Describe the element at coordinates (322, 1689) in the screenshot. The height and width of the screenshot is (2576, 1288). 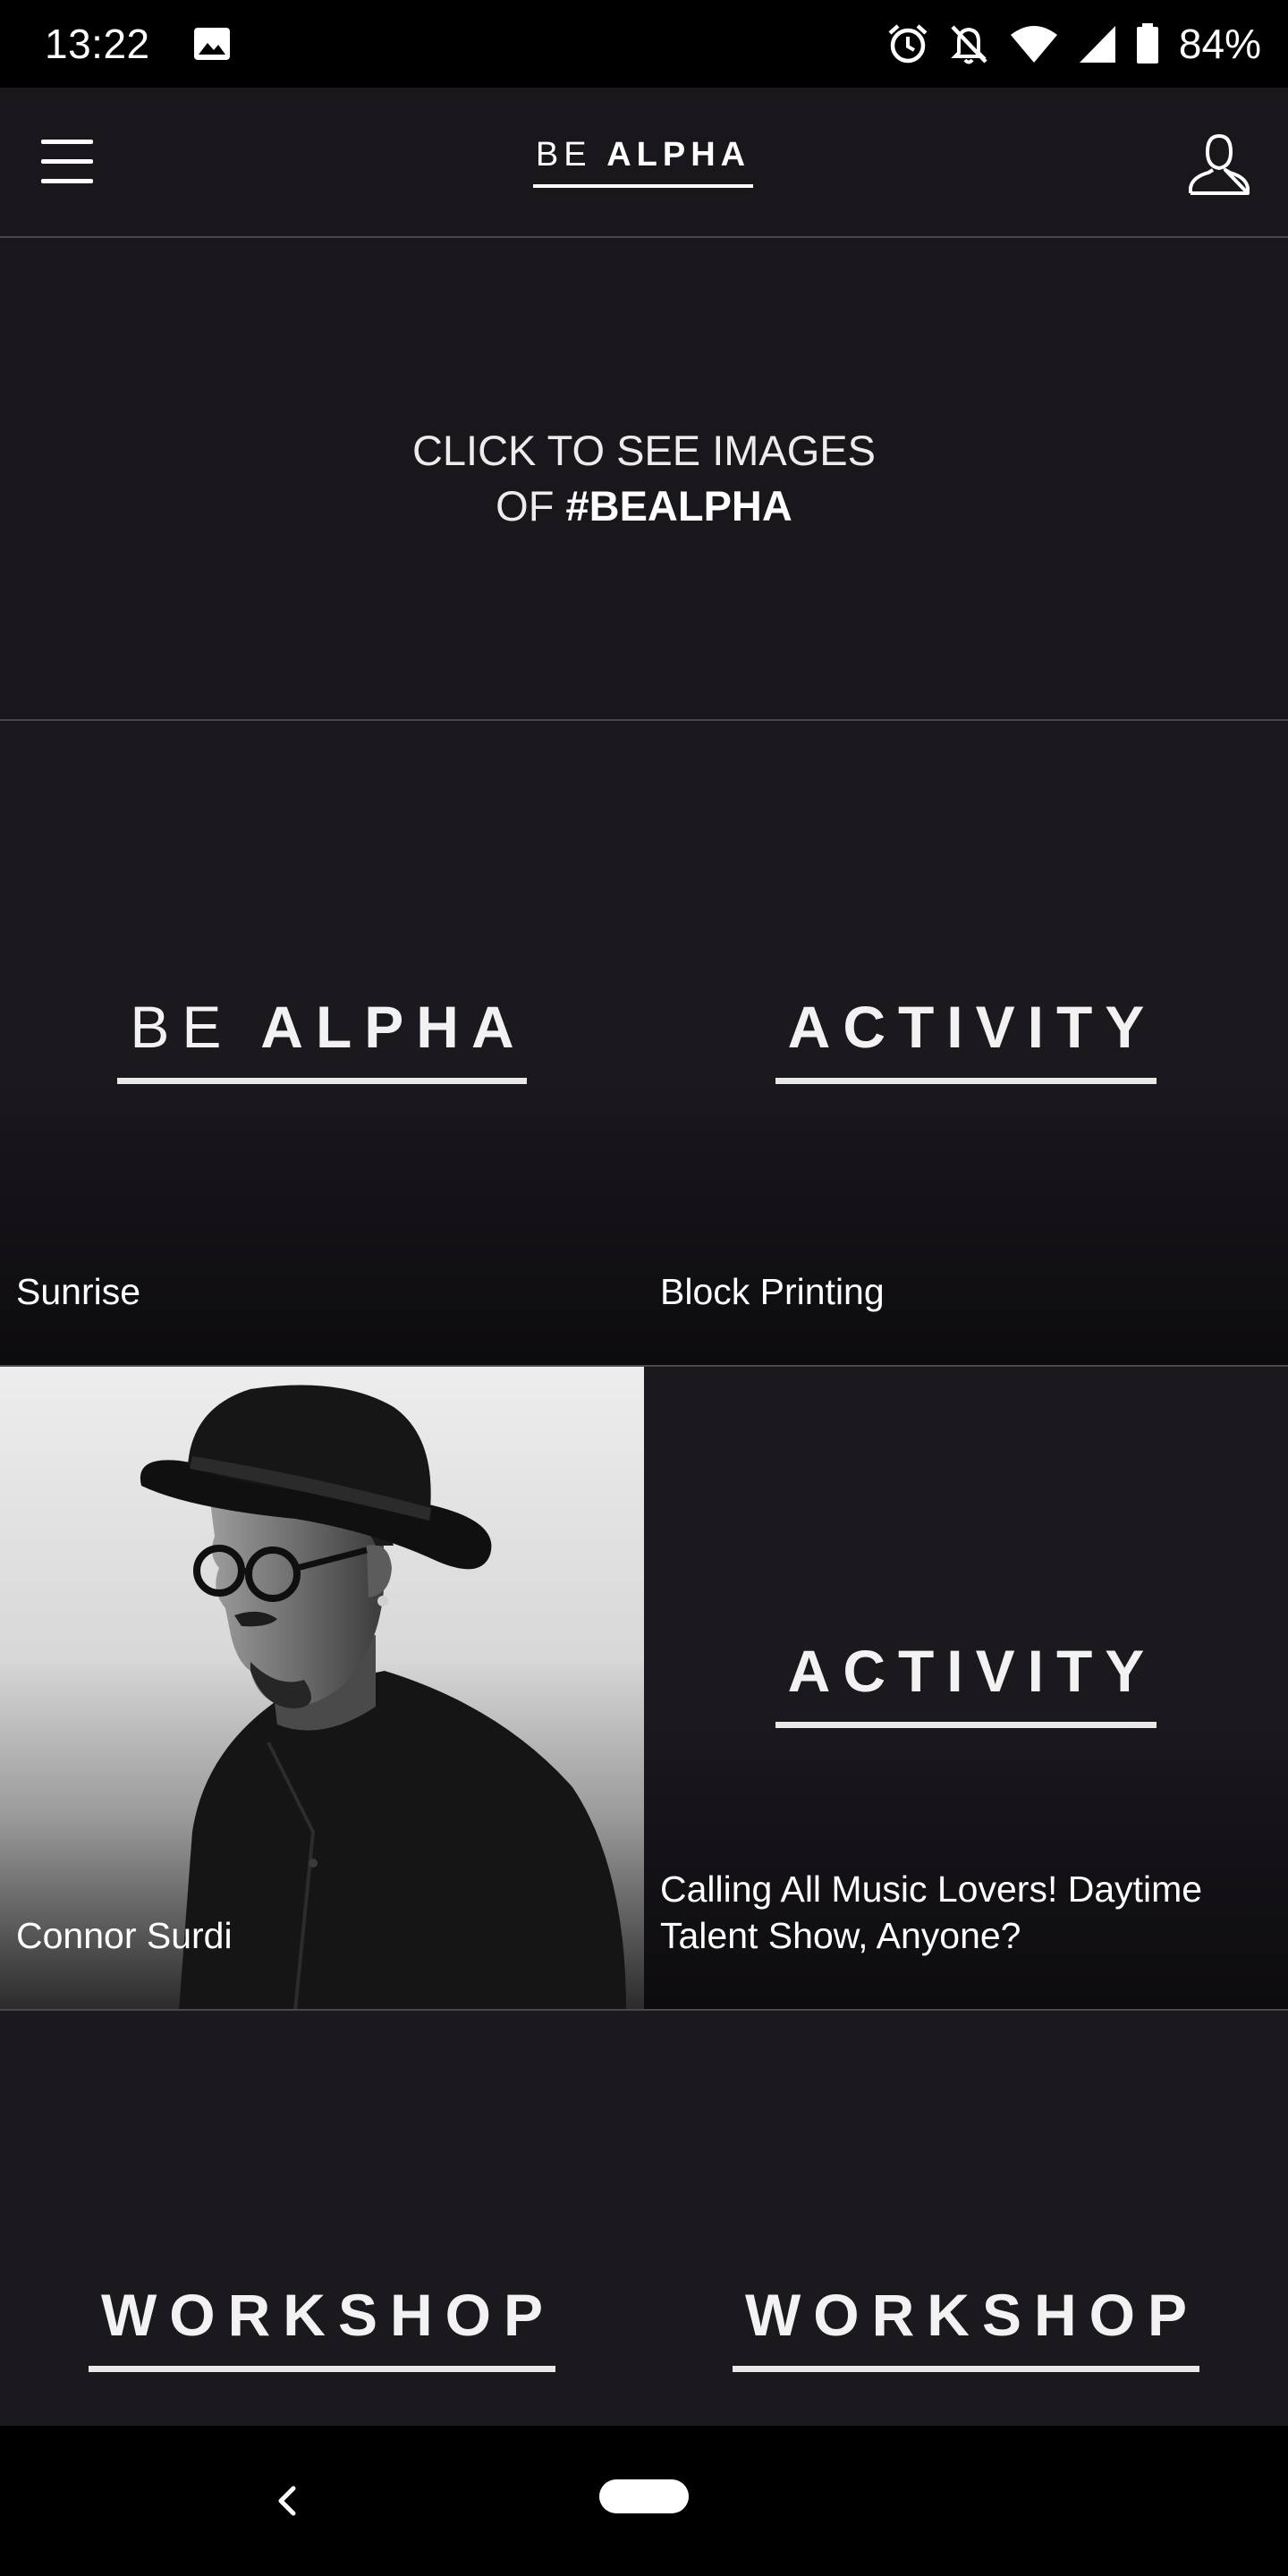
I see `event-tile: Connor Surdi` at that location.